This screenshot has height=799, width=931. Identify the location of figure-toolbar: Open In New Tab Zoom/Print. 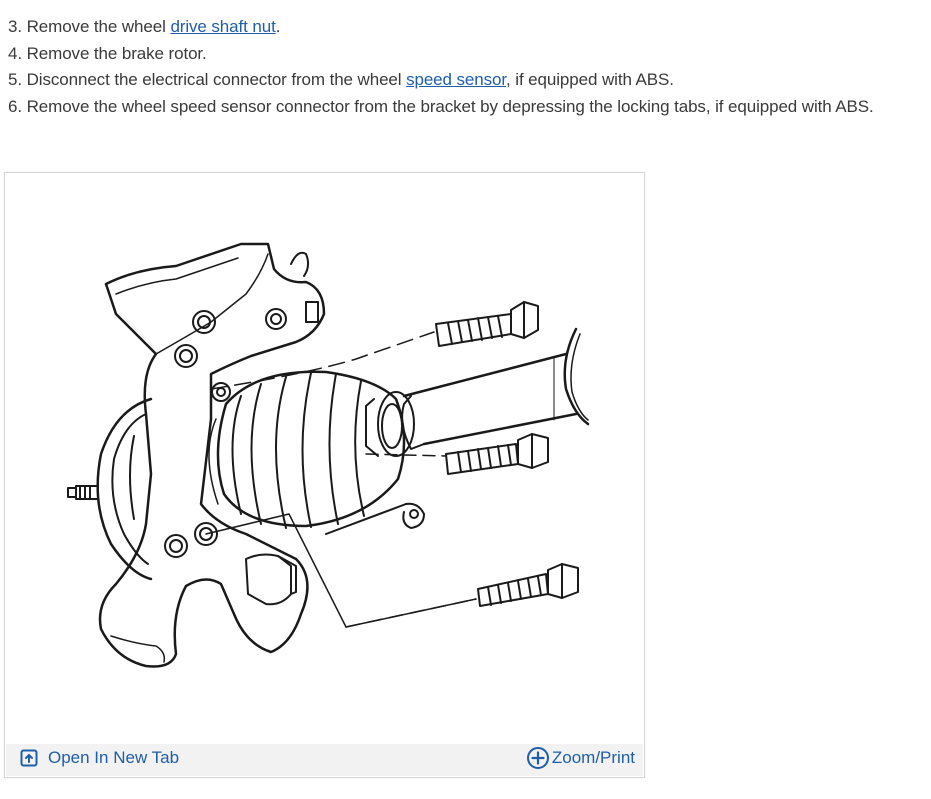
(324, 760).